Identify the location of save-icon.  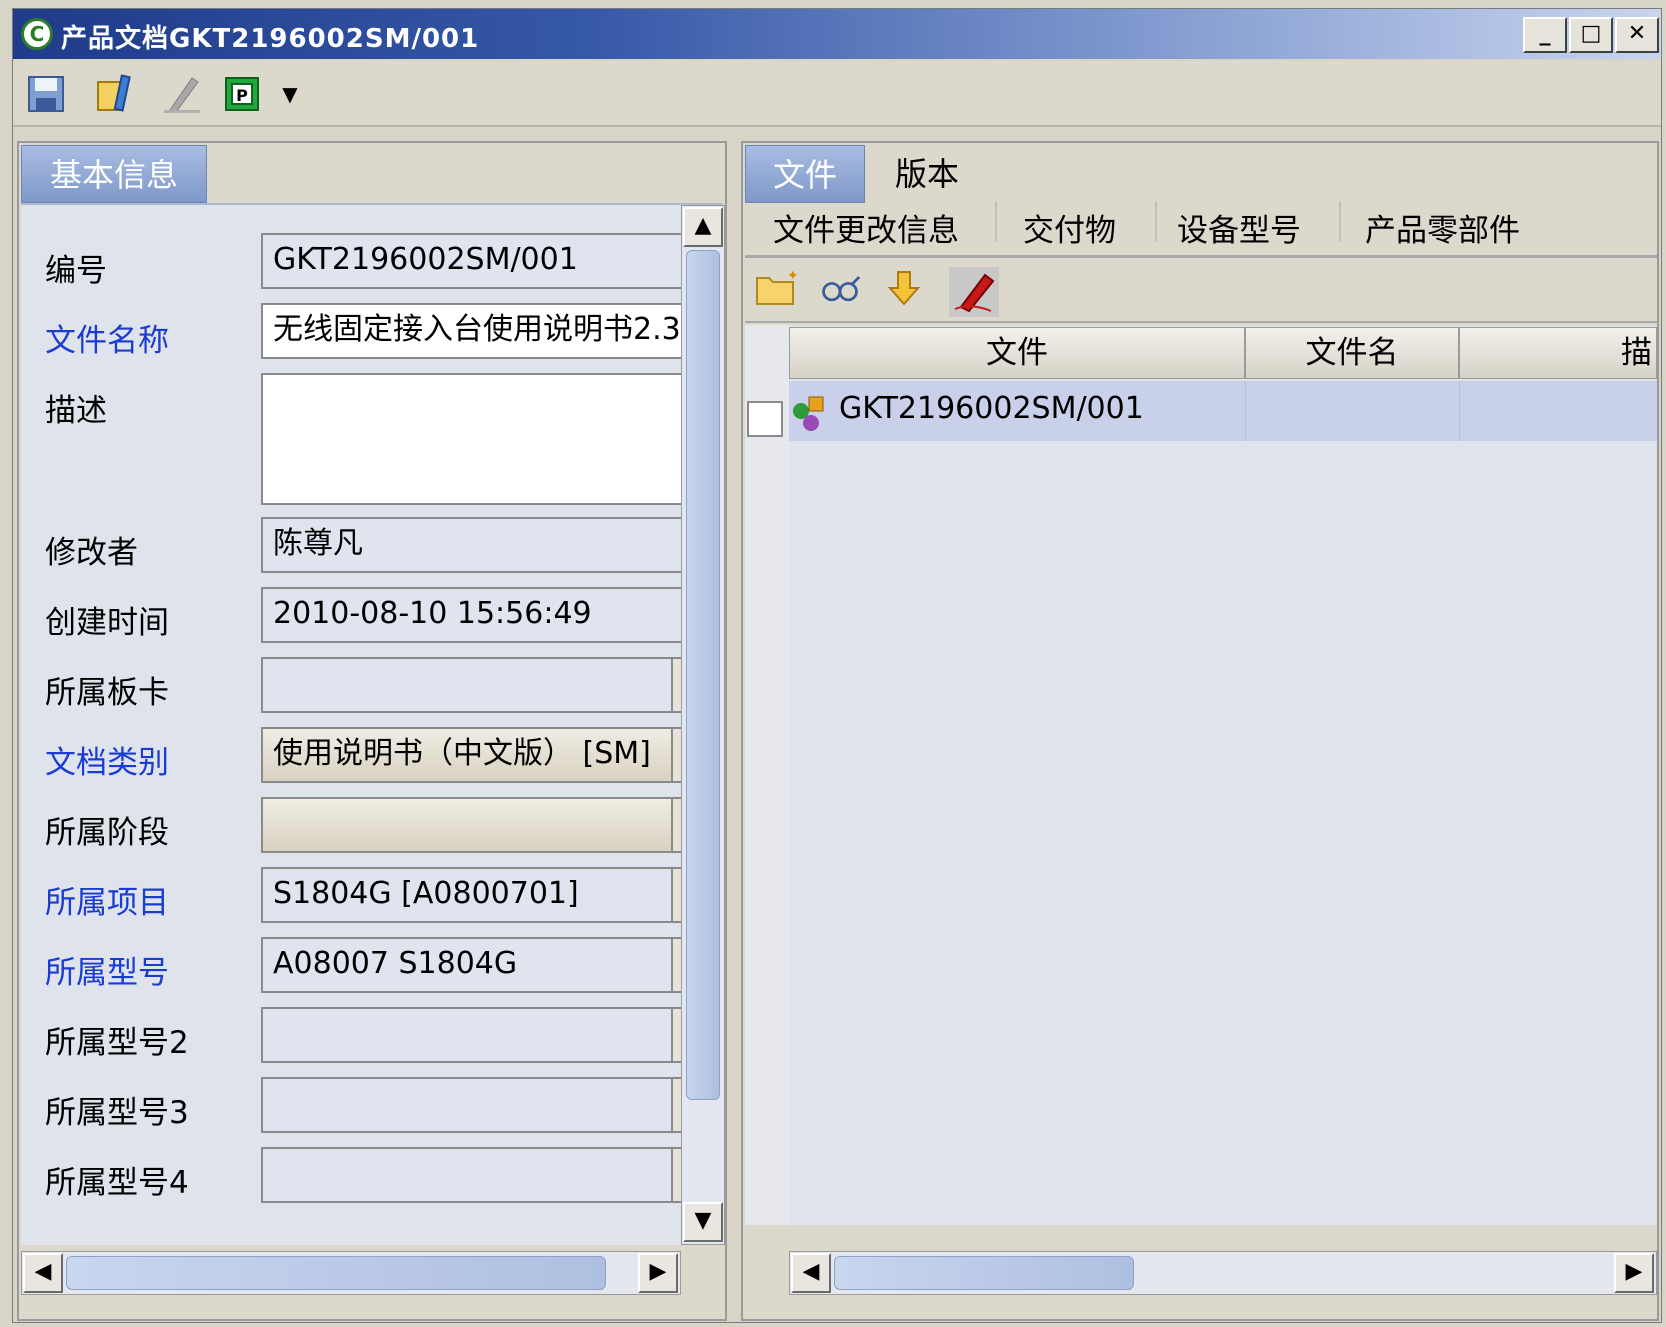
(46, 94).